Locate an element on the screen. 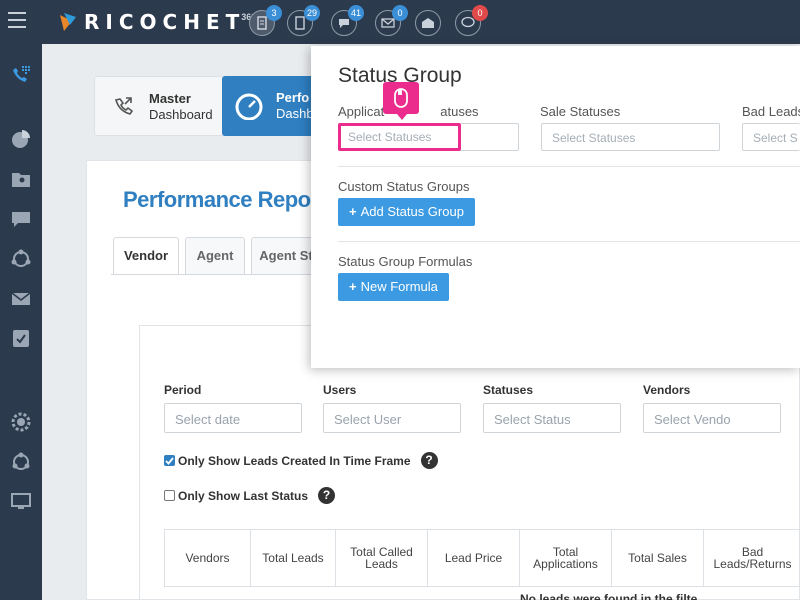  tab-vendor: Vendor is located at coordinates (146, 256).